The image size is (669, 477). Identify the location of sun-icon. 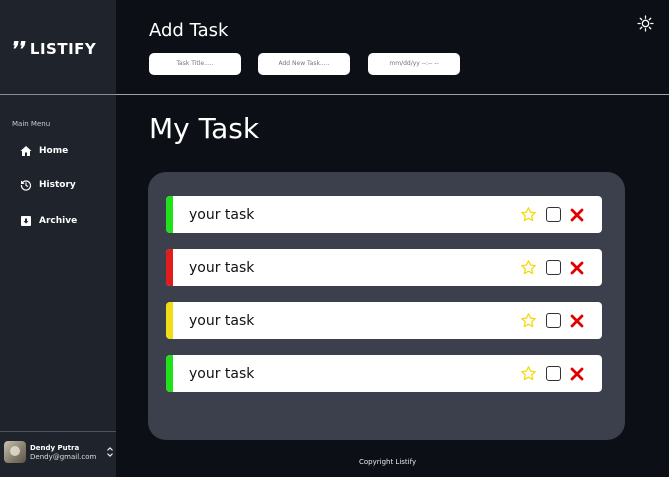
(645, 23).